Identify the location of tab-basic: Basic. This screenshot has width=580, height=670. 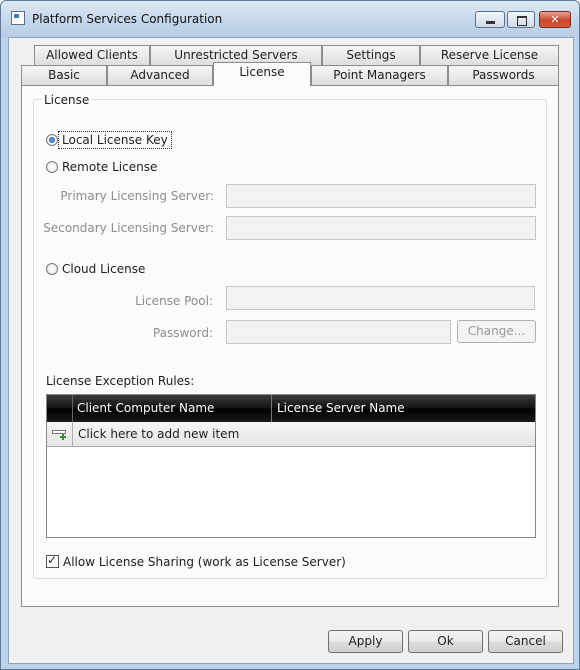
(64, 75).